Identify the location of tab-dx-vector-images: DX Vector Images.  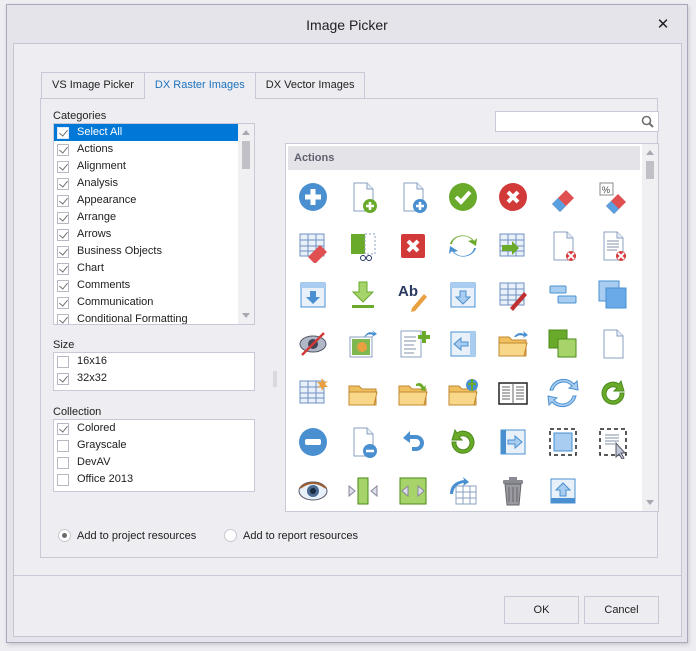
(310, 85).